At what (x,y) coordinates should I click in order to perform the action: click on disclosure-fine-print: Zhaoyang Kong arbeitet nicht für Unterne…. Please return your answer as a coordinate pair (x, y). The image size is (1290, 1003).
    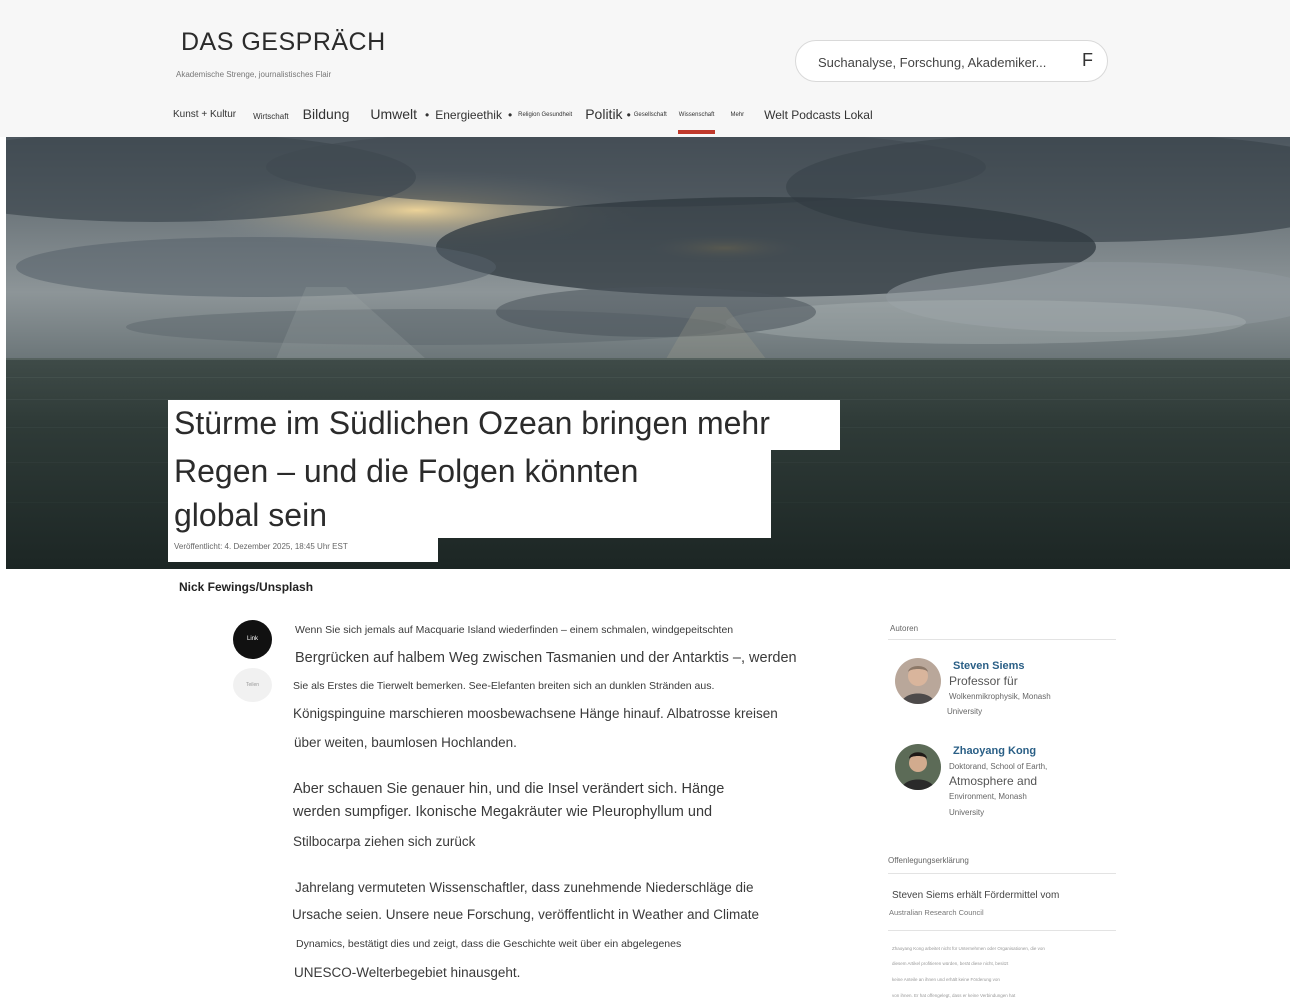
    Looking at the image, I should click on (968, 948).